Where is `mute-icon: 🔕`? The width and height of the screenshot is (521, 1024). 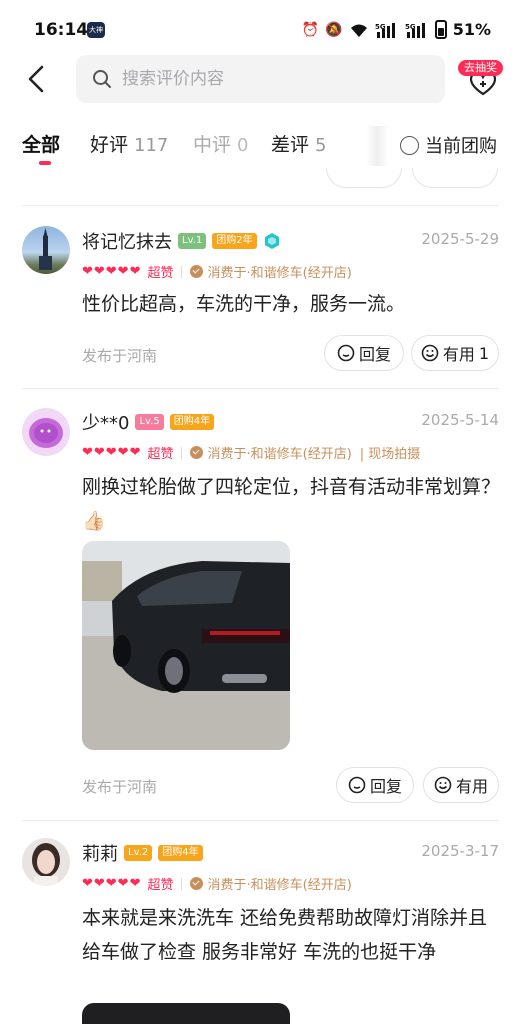
mute-icon: 🔕 is located at coordinates (334, 29).